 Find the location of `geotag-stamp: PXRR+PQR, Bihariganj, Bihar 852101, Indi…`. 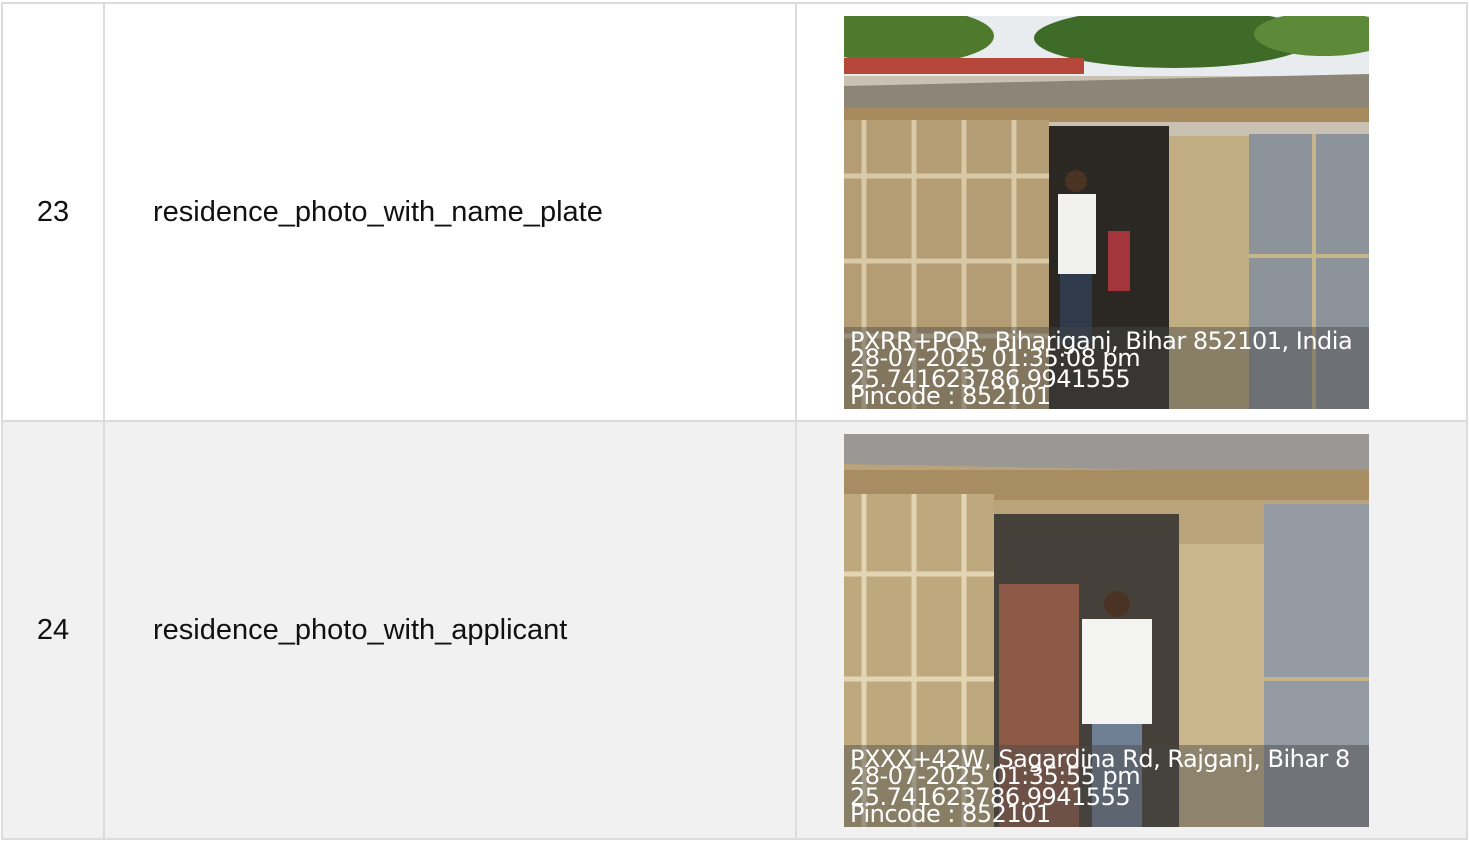

geotag-stamp: PXRR+PQR, Bihariganj, Bihar 852101, Indi… is located at coordinates (1106, 367).